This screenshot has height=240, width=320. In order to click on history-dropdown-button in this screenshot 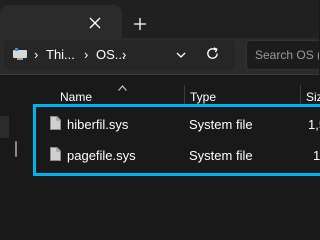, I will do `click(181, 57)`.